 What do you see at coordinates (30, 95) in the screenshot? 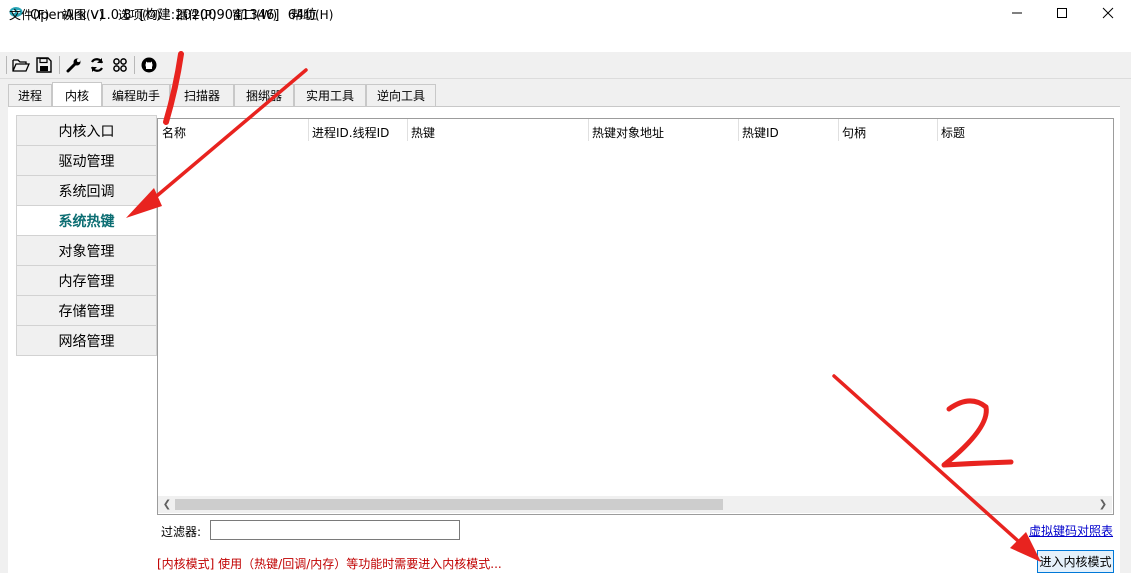
I see `tab-process: 进程` at bounding box center [30, 95].